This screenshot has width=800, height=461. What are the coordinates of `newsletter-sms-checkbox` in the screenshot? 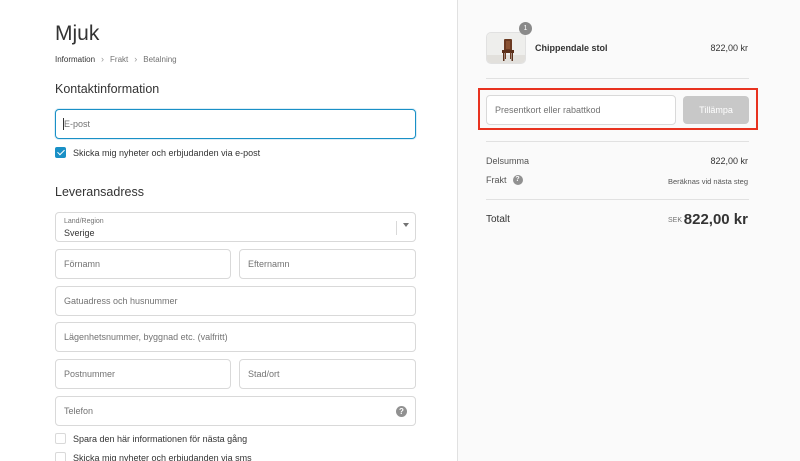 It's located at (60, 456).